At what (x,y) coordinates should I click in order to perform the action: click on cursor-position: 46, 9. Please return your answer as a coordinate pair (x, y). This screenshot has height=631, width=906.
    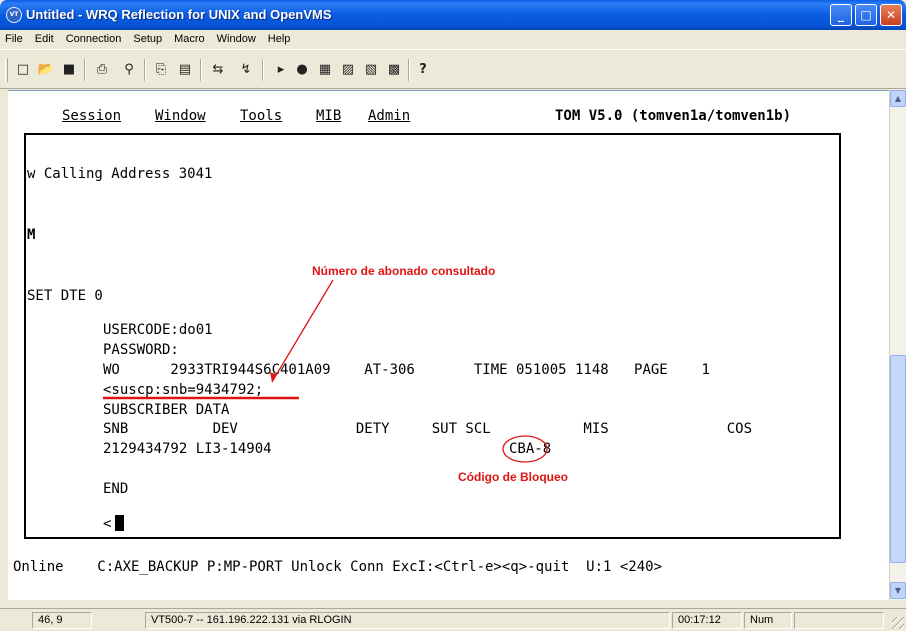
    Looking at the image, I should click on (62, 620).